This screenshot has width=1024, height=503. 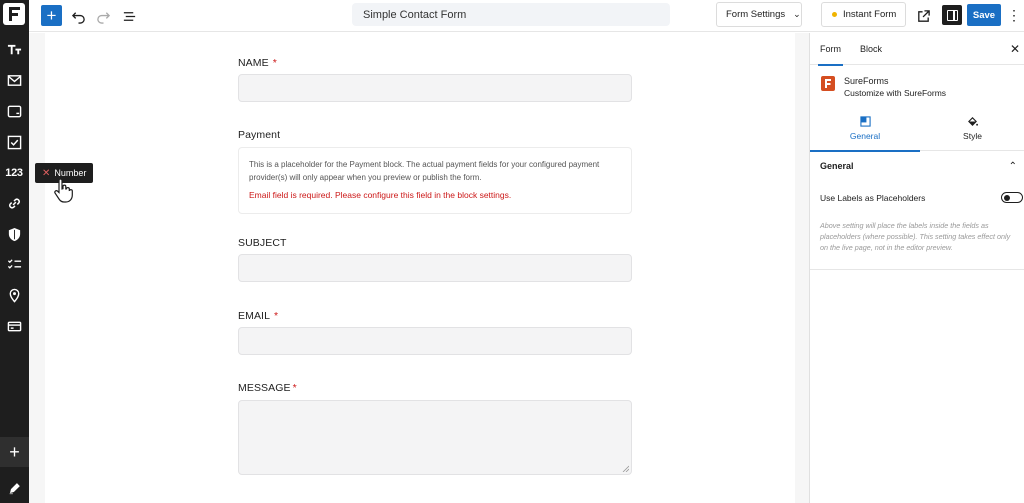 What do you see at coordinates (865, 128) in the screenshot?
I see `tab-general: General` at bounding box center [865, 128].